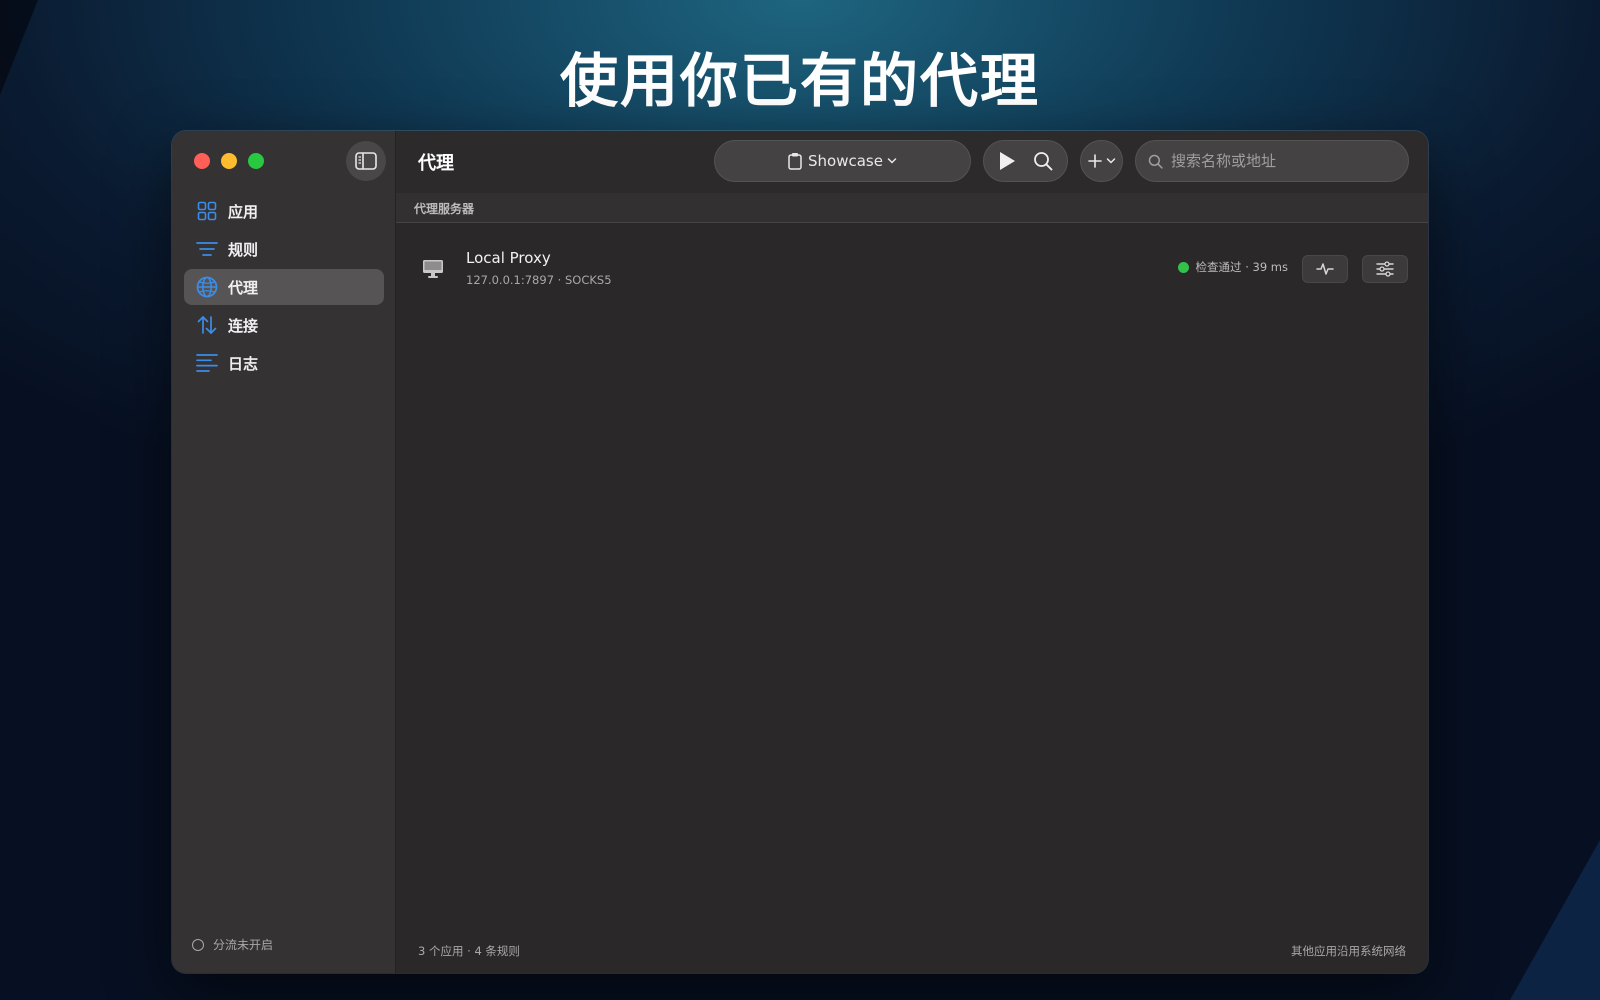 Image resolution: width=1600 pixels, height=1000 pixels. Describe the element at coordinates (1183, 267) in the screenshot. I see `status-dot-icon` at that location.